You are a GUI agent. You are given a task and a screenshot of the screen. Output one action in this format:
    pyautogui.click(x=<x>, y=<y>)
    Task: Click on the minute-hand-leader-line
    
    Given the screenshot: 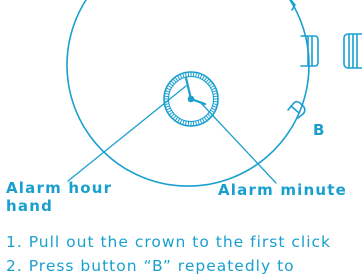 What is the action you would take?
    pyautogui.click(x=238, y=143)
    